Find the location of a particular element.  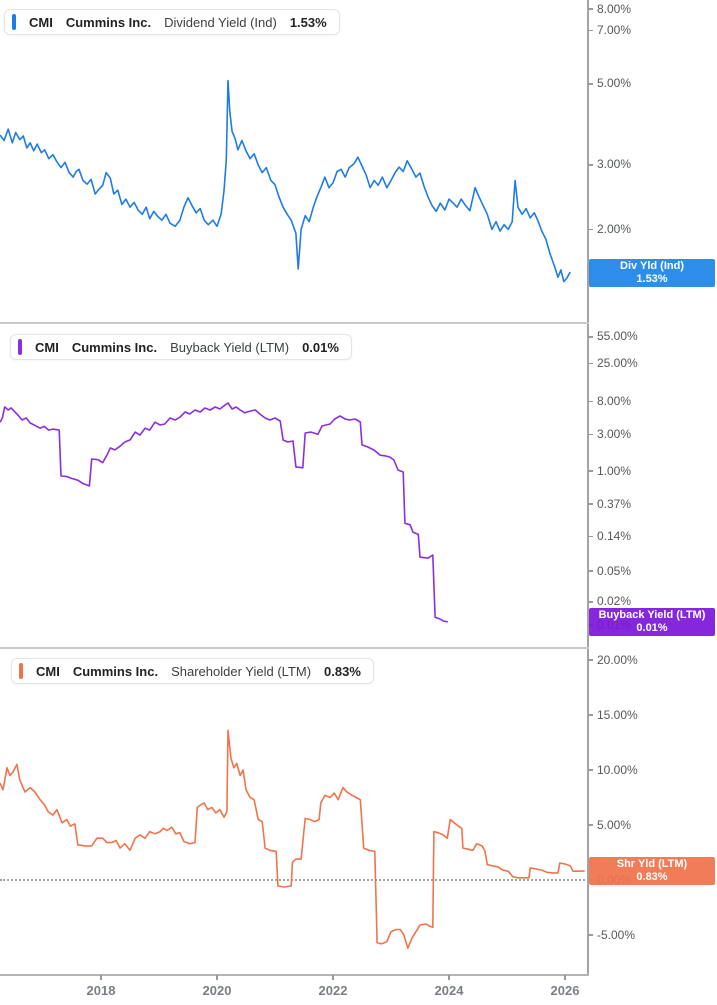

metric-name: Buyback Yield (LTM) is located at coordinates (230, 347).